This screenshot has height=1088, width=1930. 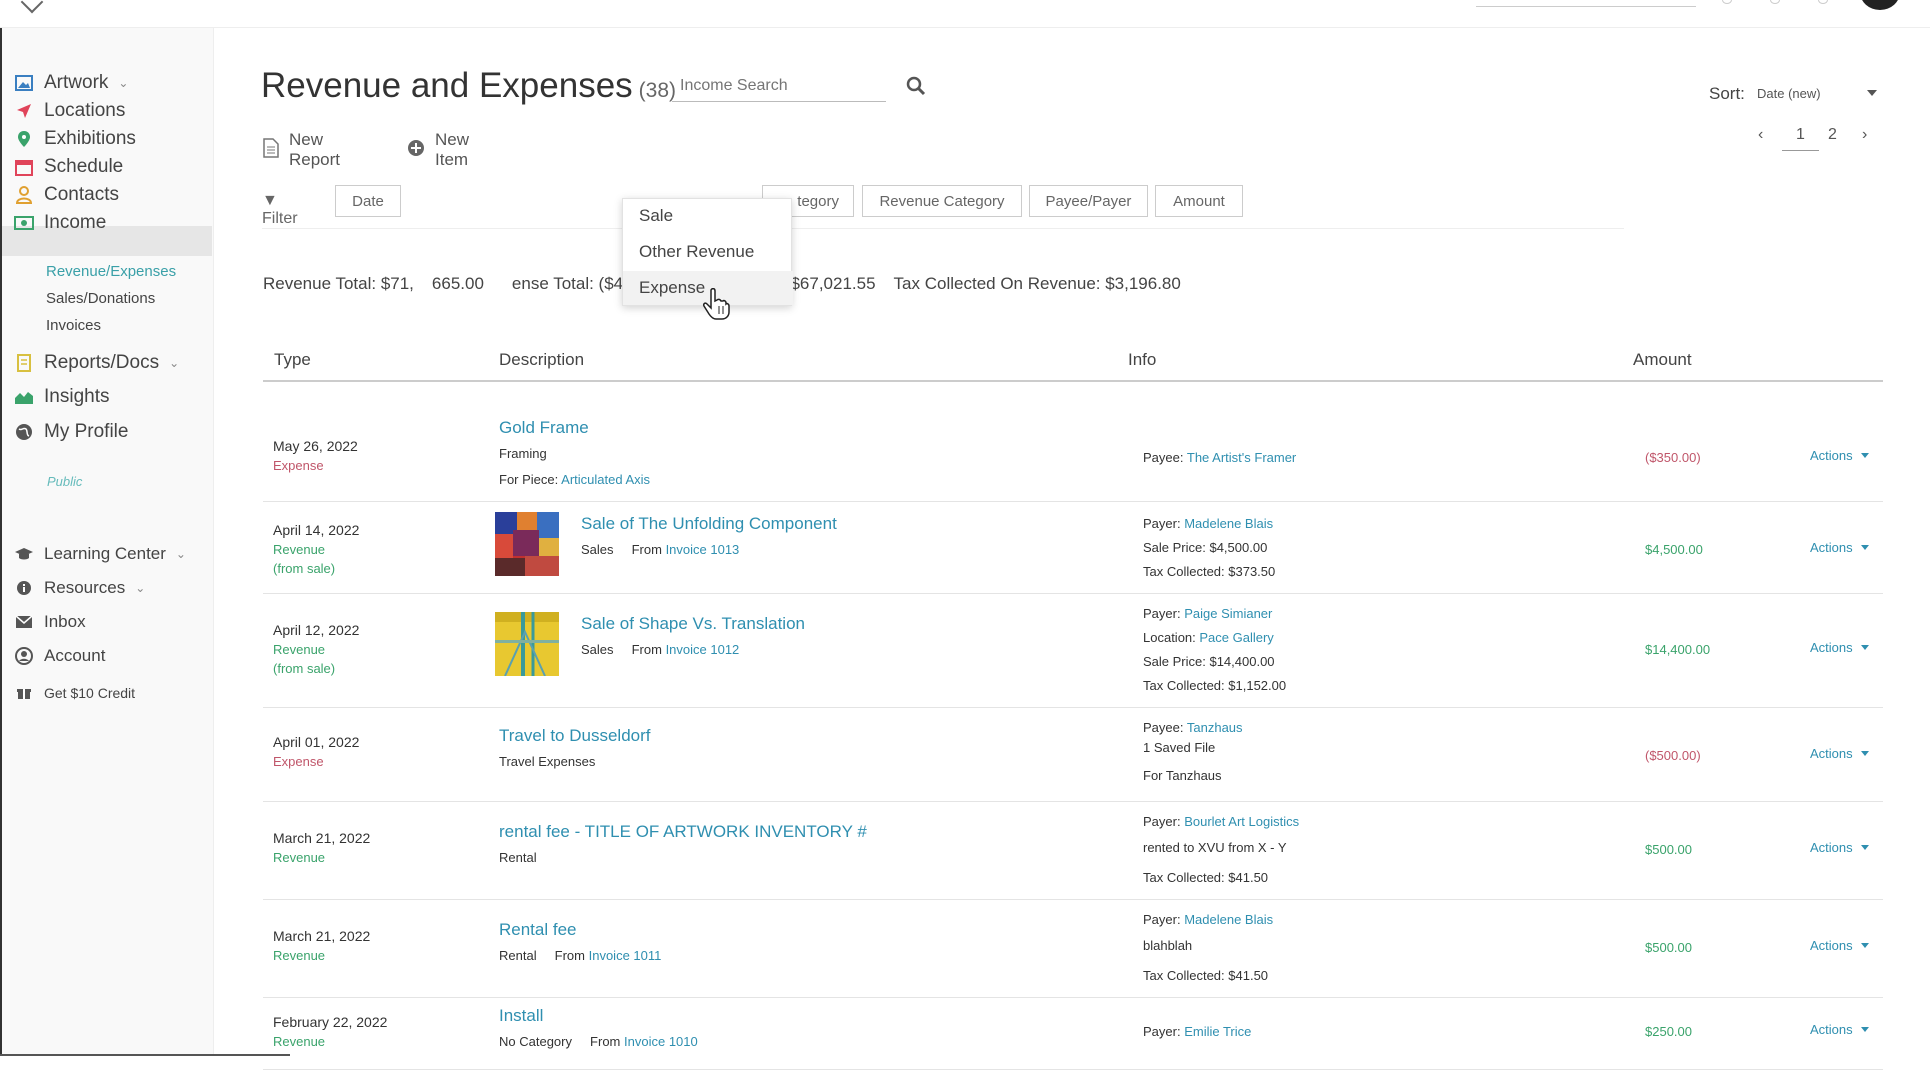 I want to click on payee-link: Tanzhaus, so click(x=1215, y=727).